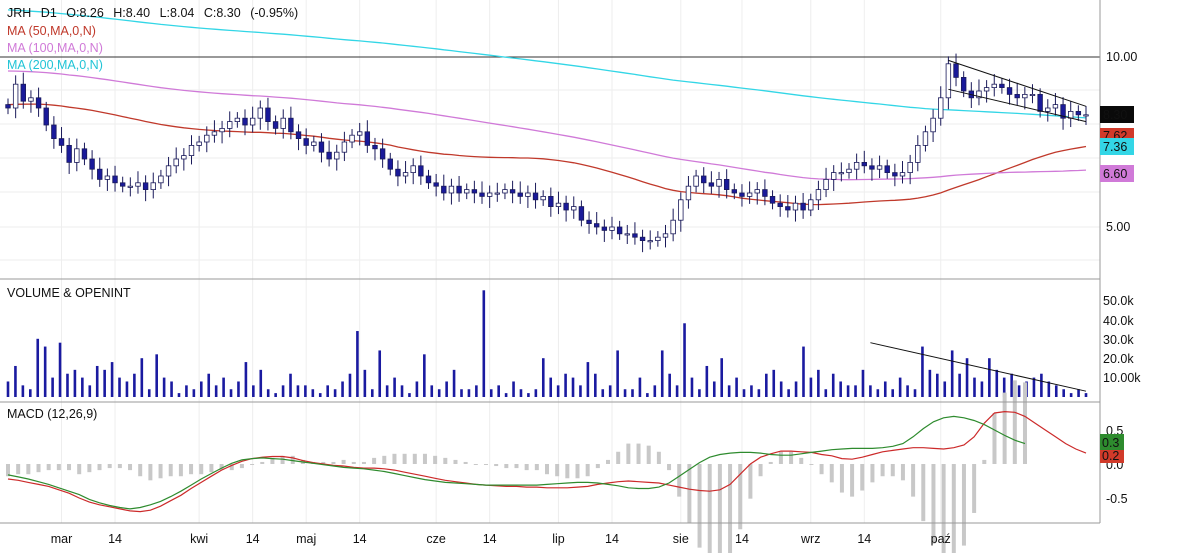  What do you see at coordinates (69, 293) in the screenshot?
I see `volume-title: VOLUME & OPENINT` at bounding box center [69, 293].